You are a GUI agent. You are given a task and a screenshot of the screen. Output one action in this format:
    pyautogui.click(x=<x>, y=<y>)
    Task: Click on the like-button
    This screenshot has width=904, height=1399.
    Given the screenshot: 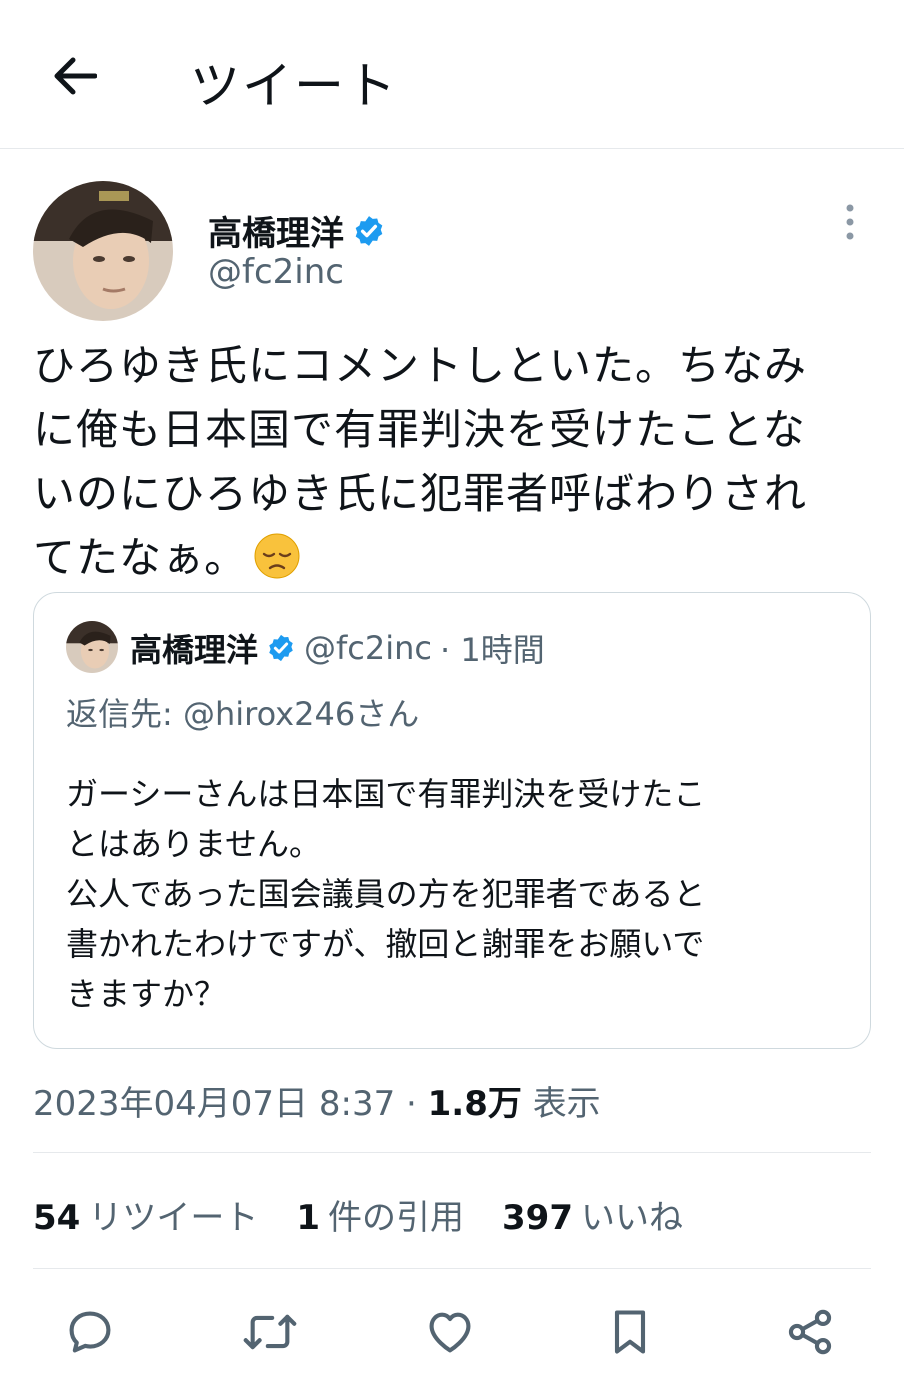 What is the action you would take?
    pyautogui.click(x=450, y=1332)
    